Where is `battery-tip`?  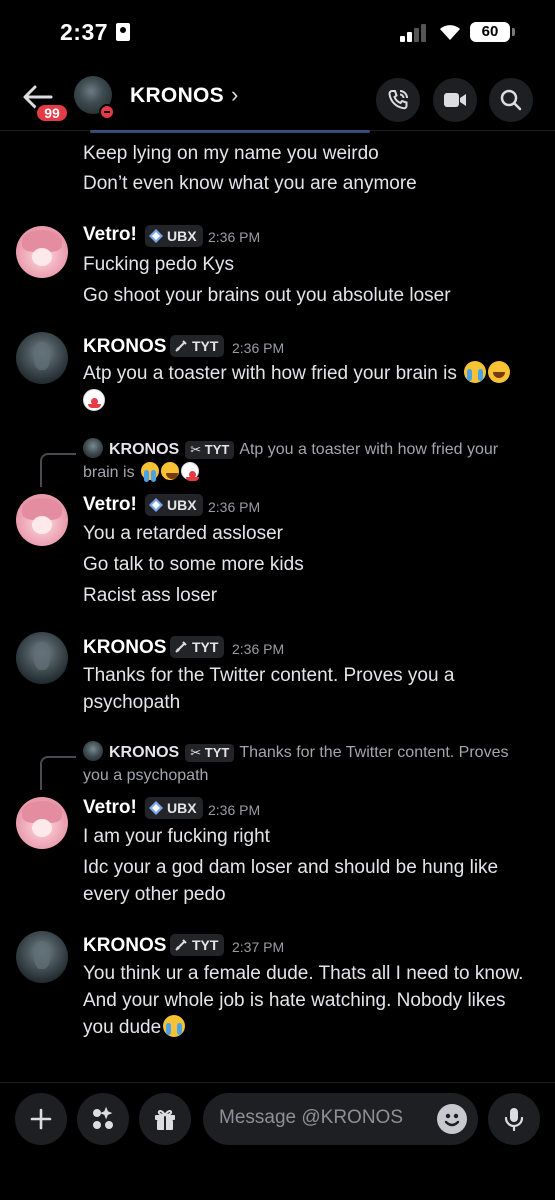
battery-tip is located at coordinates (513, 32).